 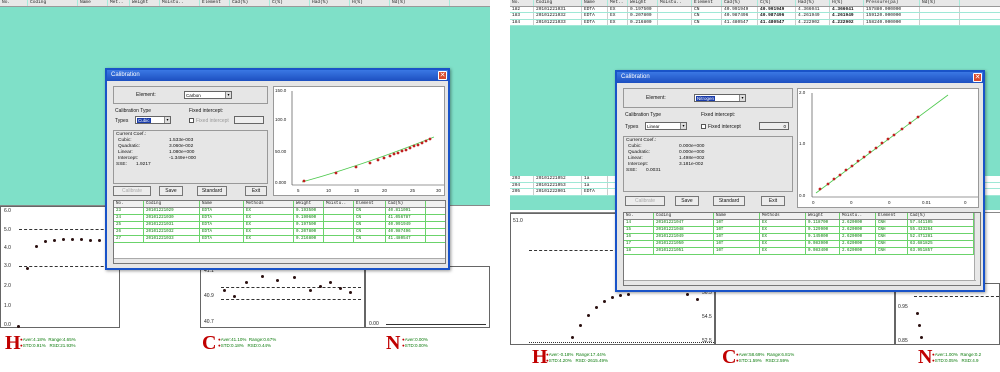 What do you see at coordinates (903, 341) in the screenshot?
I see `n-y-tick: 0.85` at bounding box center [903, 341].